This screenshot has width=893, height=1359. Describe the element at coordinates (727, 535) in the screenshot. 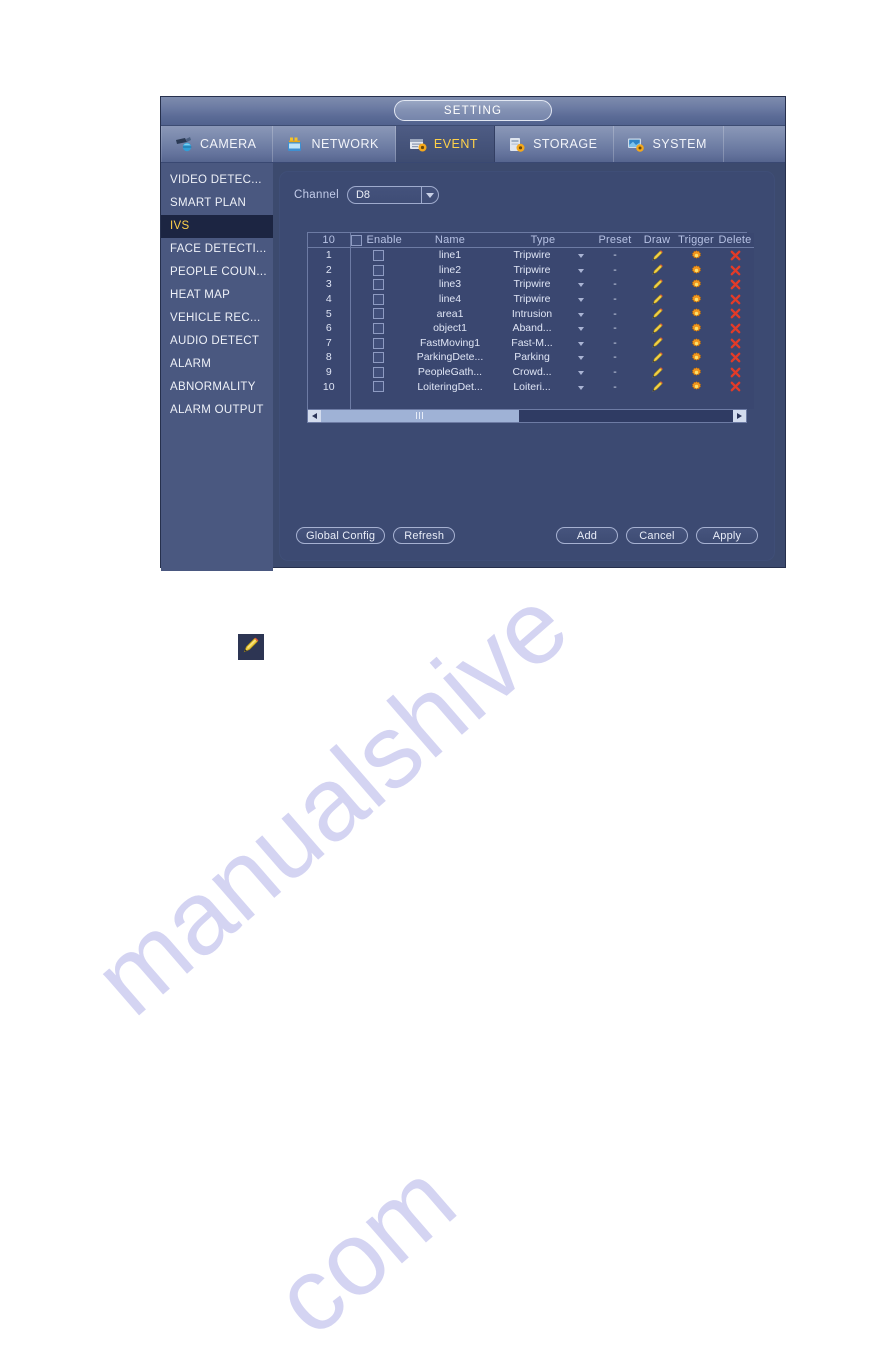

I see `apply-button: Apply` at that location.